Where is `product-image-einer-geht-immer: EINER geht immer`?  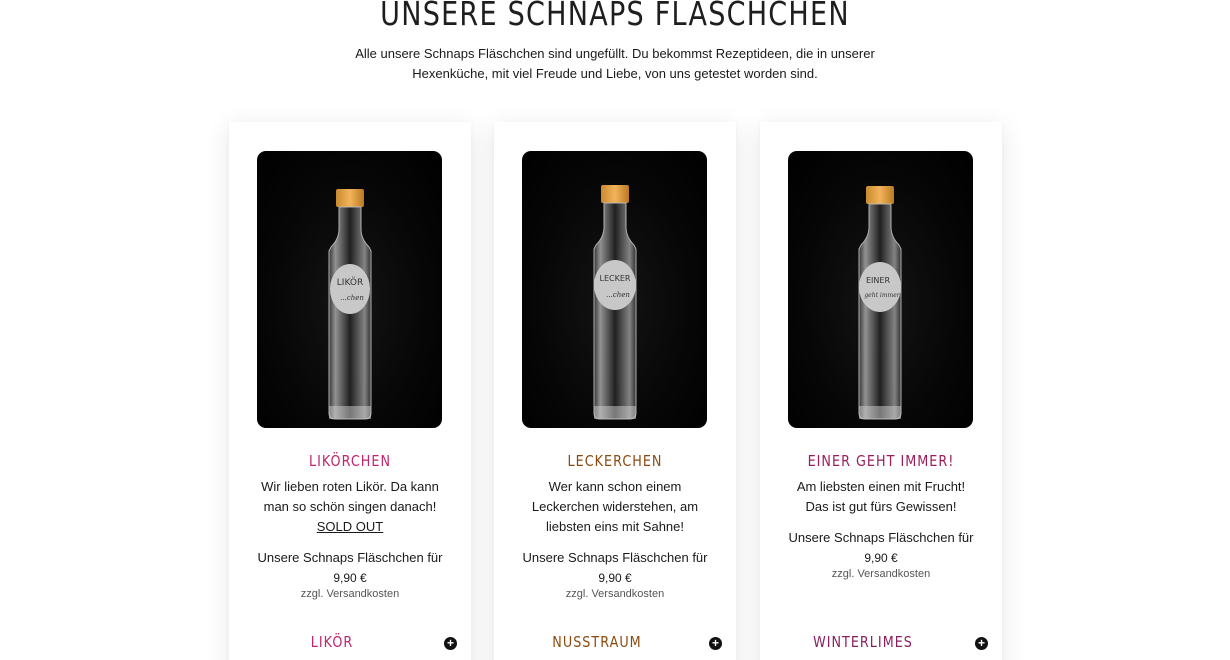
product-image-einer-geht-immer: EINER geht immer is located at coordinates (880, 289).